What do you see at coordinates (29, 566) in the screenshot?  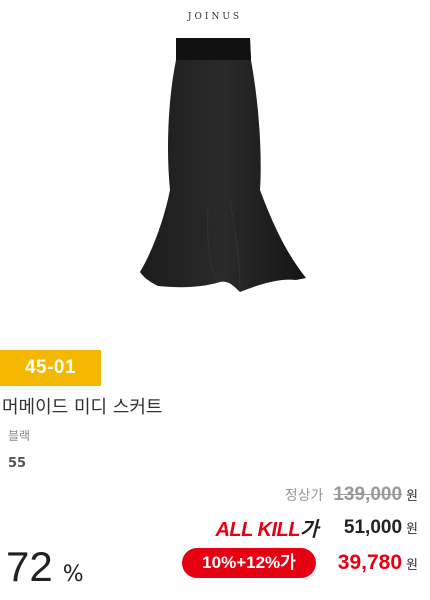 I see `discount-value: 72` at bounding box center [29, 566].